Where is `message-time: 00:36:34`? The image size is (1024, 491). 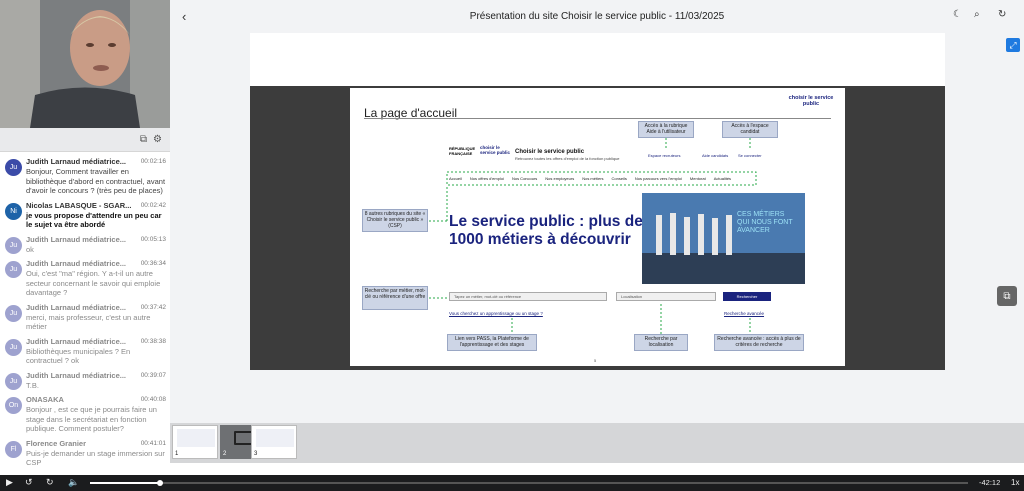
message-time: 00:36:34 is located at coordinates (153, 263).